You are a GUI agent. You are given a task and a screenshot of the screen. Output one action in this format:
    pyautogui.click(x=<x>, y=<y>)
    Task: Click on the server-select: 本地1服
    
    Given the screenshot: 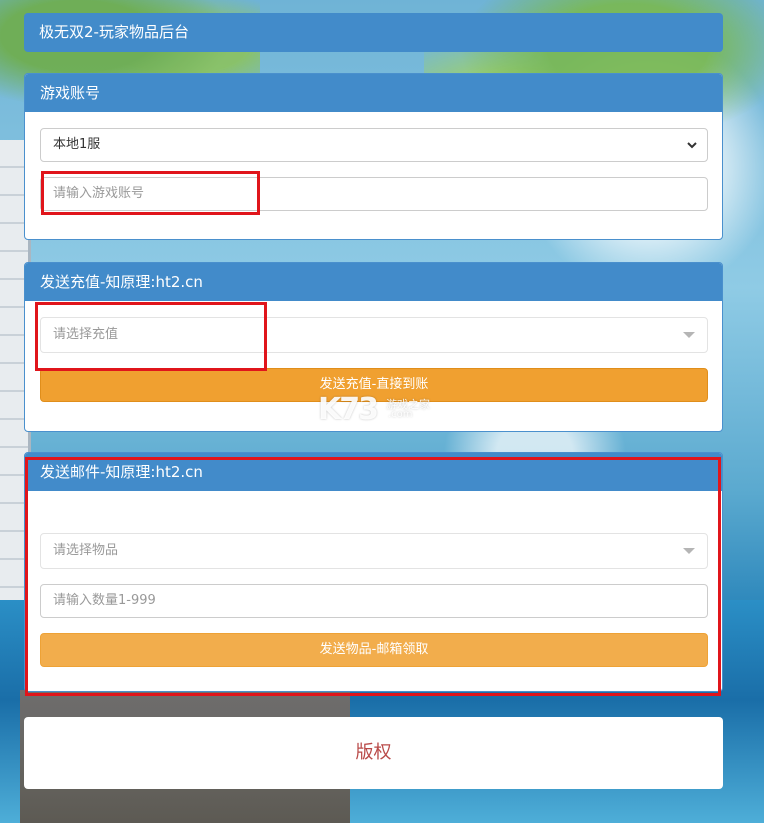 What is the action you would take?
    pyautogui.click(x=374, y=145)
    